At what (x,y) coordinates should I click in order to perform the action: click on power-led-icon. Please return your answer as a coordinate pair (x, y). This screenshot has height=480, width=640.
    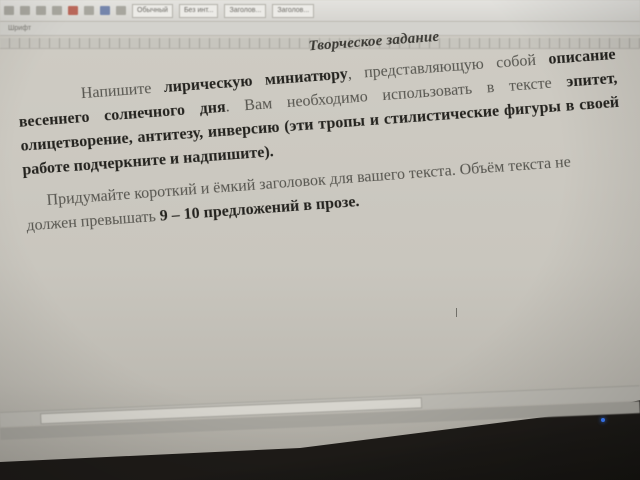
    Looking at the image, I should click on (603, 420).